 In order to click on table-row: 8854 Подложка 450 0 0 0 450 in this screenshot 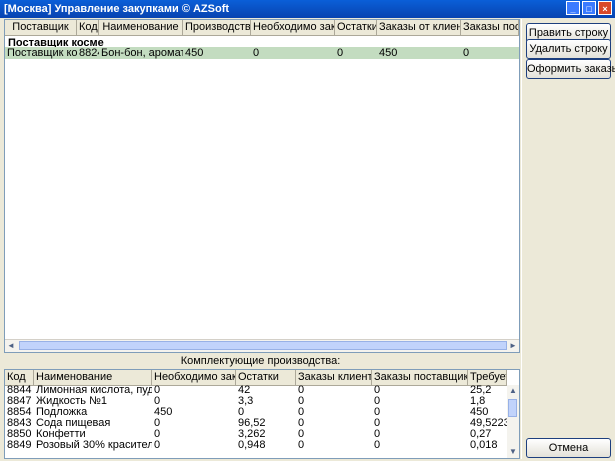, I will do `click(256, 412)`.